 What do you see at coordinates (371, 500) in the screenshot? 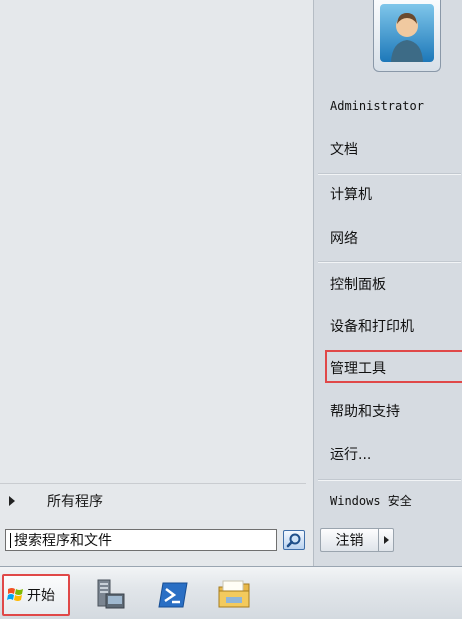
I see `menu-item-label: Windows 安全` at bounding box center [371, 500].